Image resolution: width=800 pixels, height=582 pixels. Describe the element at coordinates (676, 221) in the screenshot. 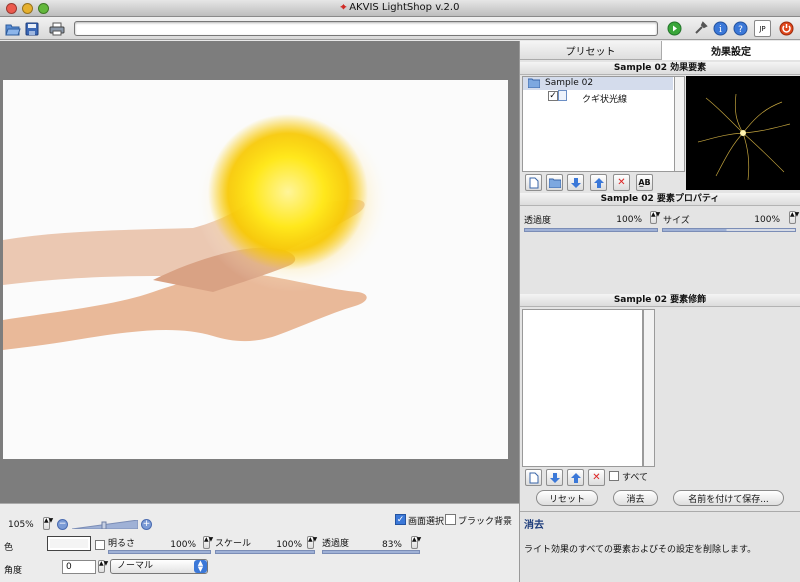

I see `prop-size-label: サイズ` at that location.